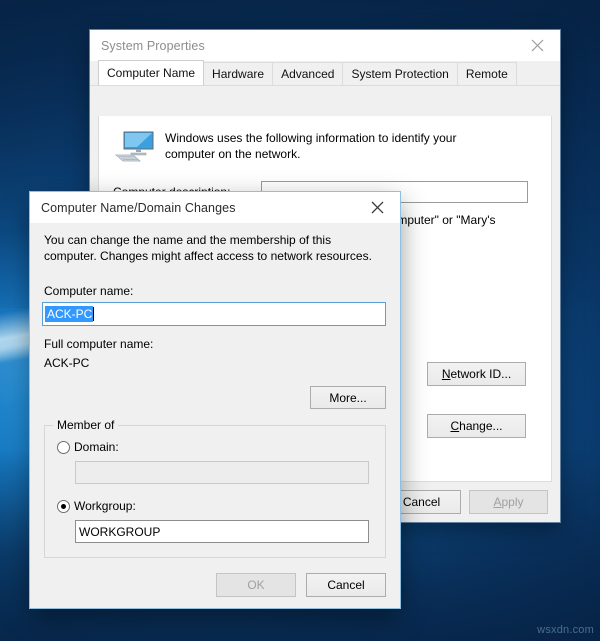  What do you see at coordinates (346, 585) in the screenshot?
I see `cndc-cancel-button: Cancel` at bounding box center [346, 585].